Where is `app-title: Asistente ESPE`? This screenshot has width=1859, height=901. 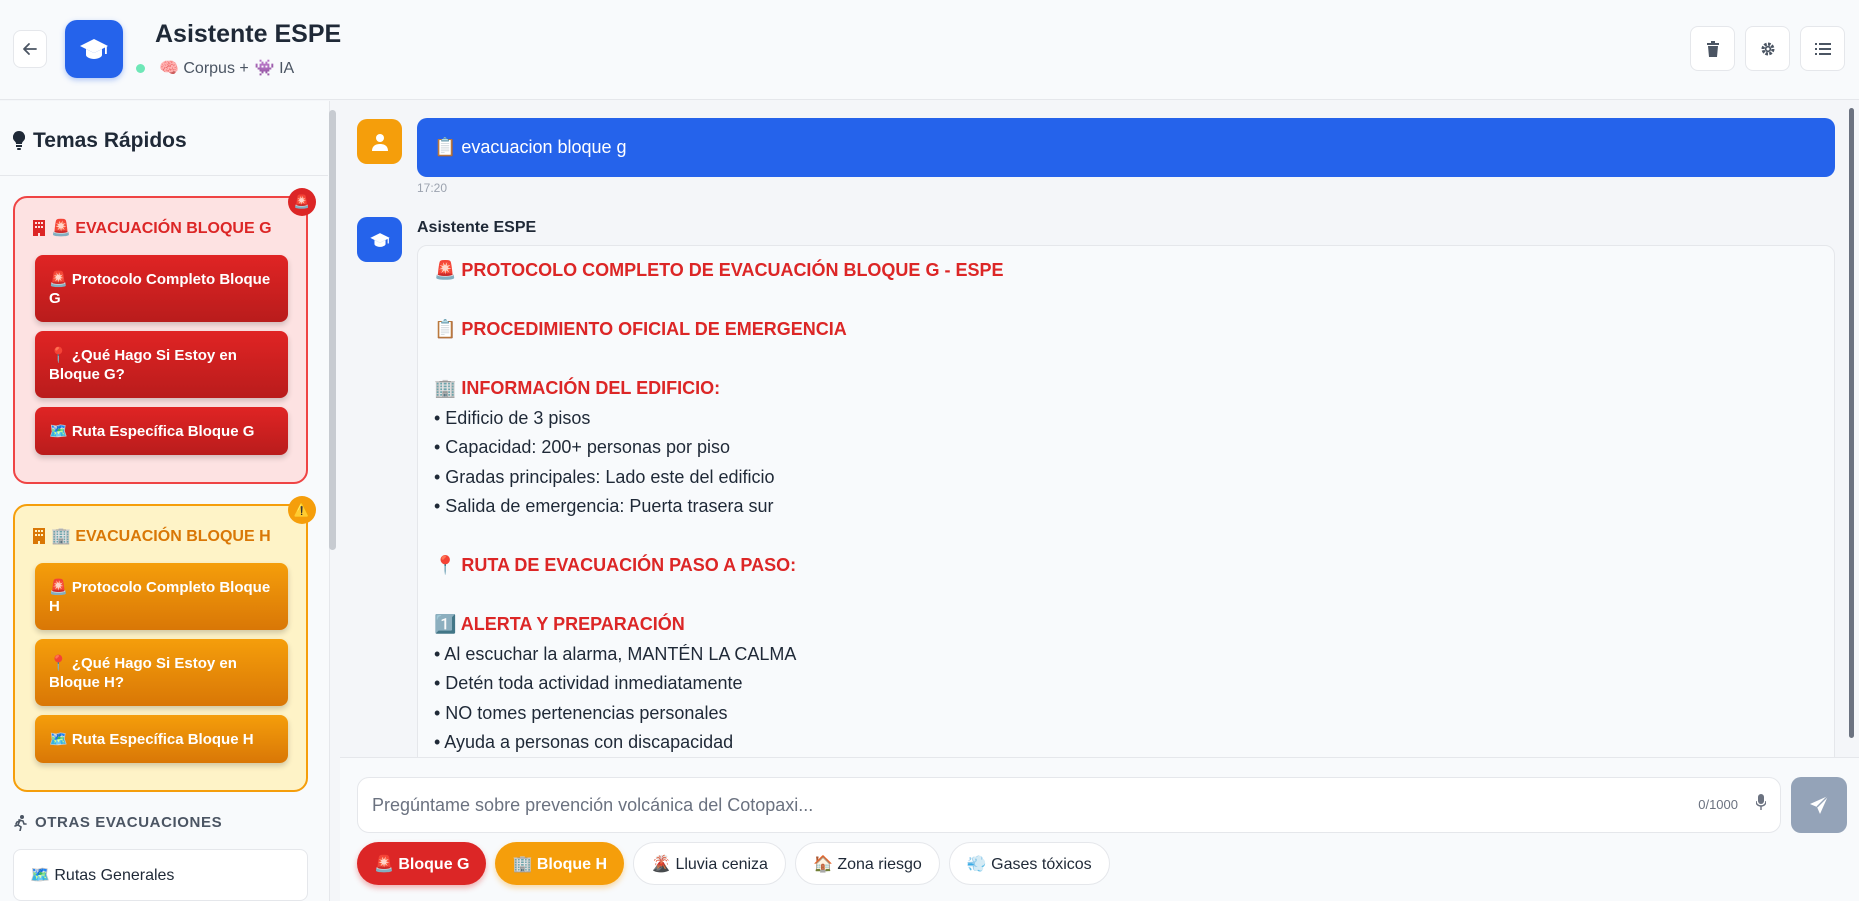
app-title: Asistente ESPE is located at coordinates (248, 34).